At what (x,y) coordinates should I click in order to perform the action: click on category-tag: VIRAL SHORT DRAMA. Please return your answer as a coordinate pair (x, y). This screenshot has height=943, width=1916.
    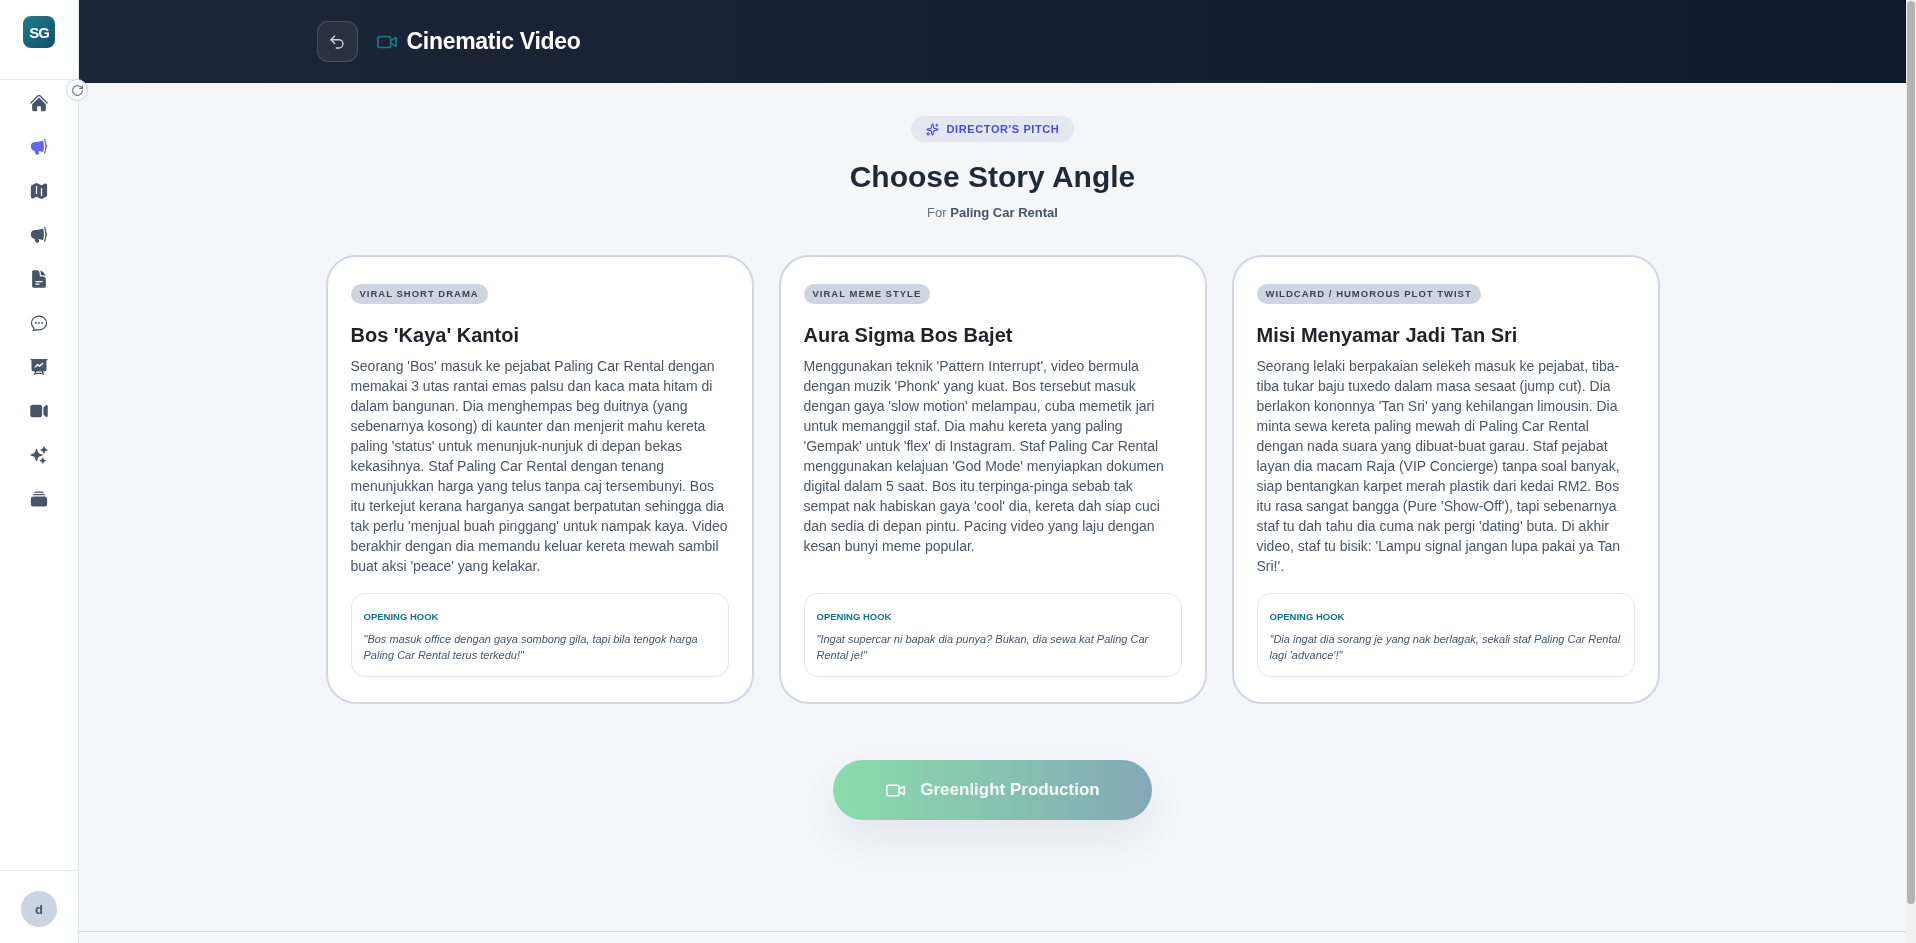
    Looking at the image, I should click on (419, 294).